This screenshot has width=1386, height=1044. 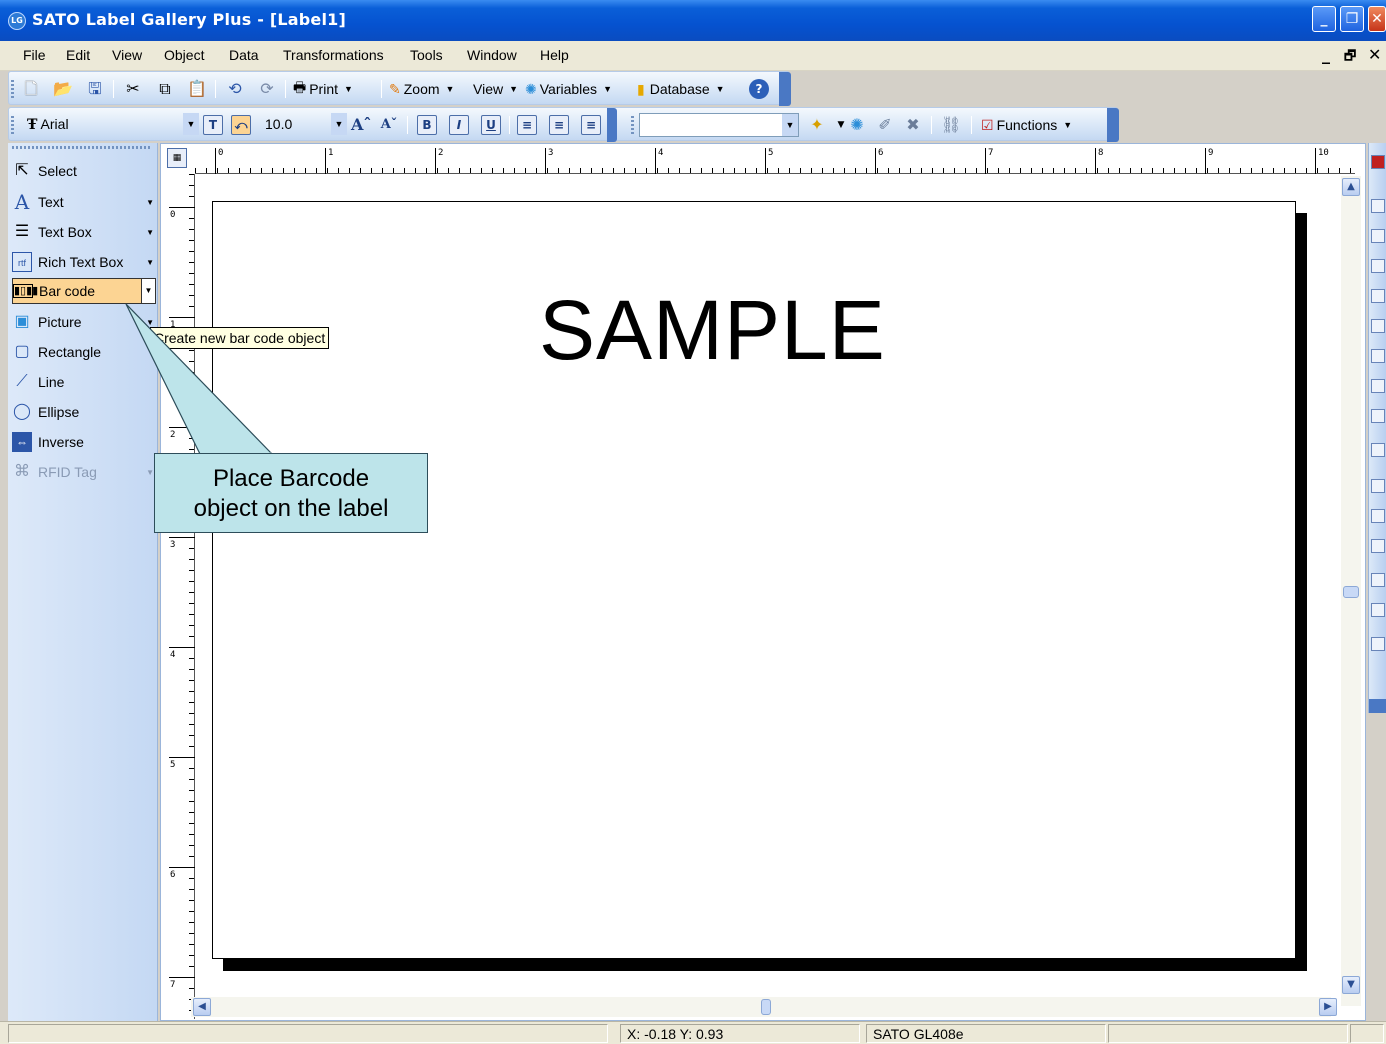 I want to click on italic-button: I, so click(x=459, y=125).